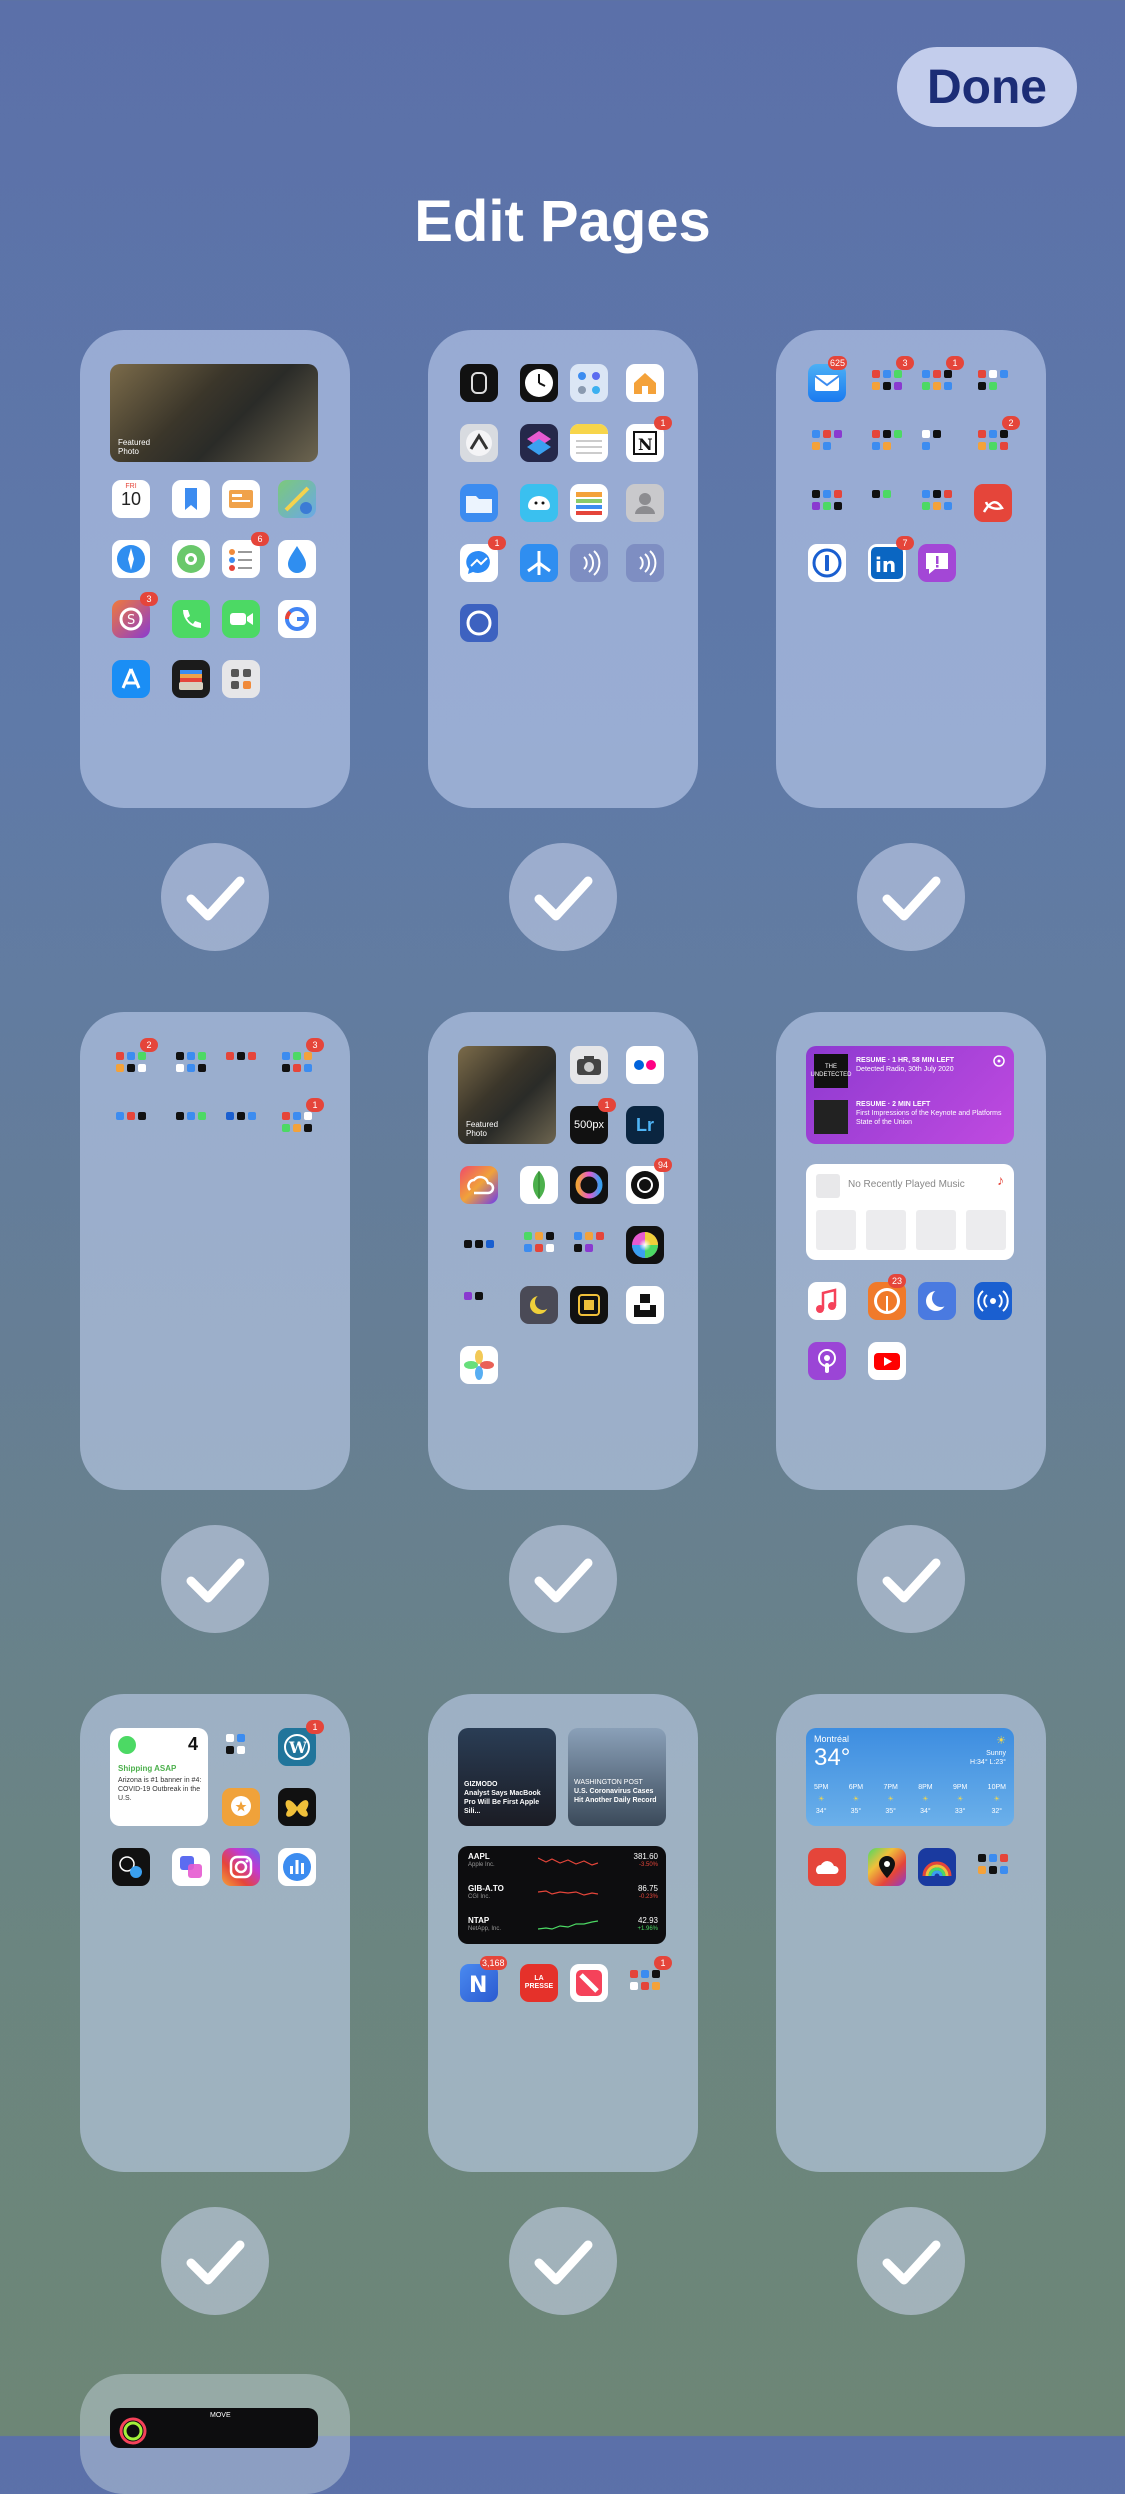 The width and height of the screenshot is (1125, 2494). What do you see at coordinates (241, 559) in the screenshot?
I see `reminders-icon` at bounding box center [241, 559].